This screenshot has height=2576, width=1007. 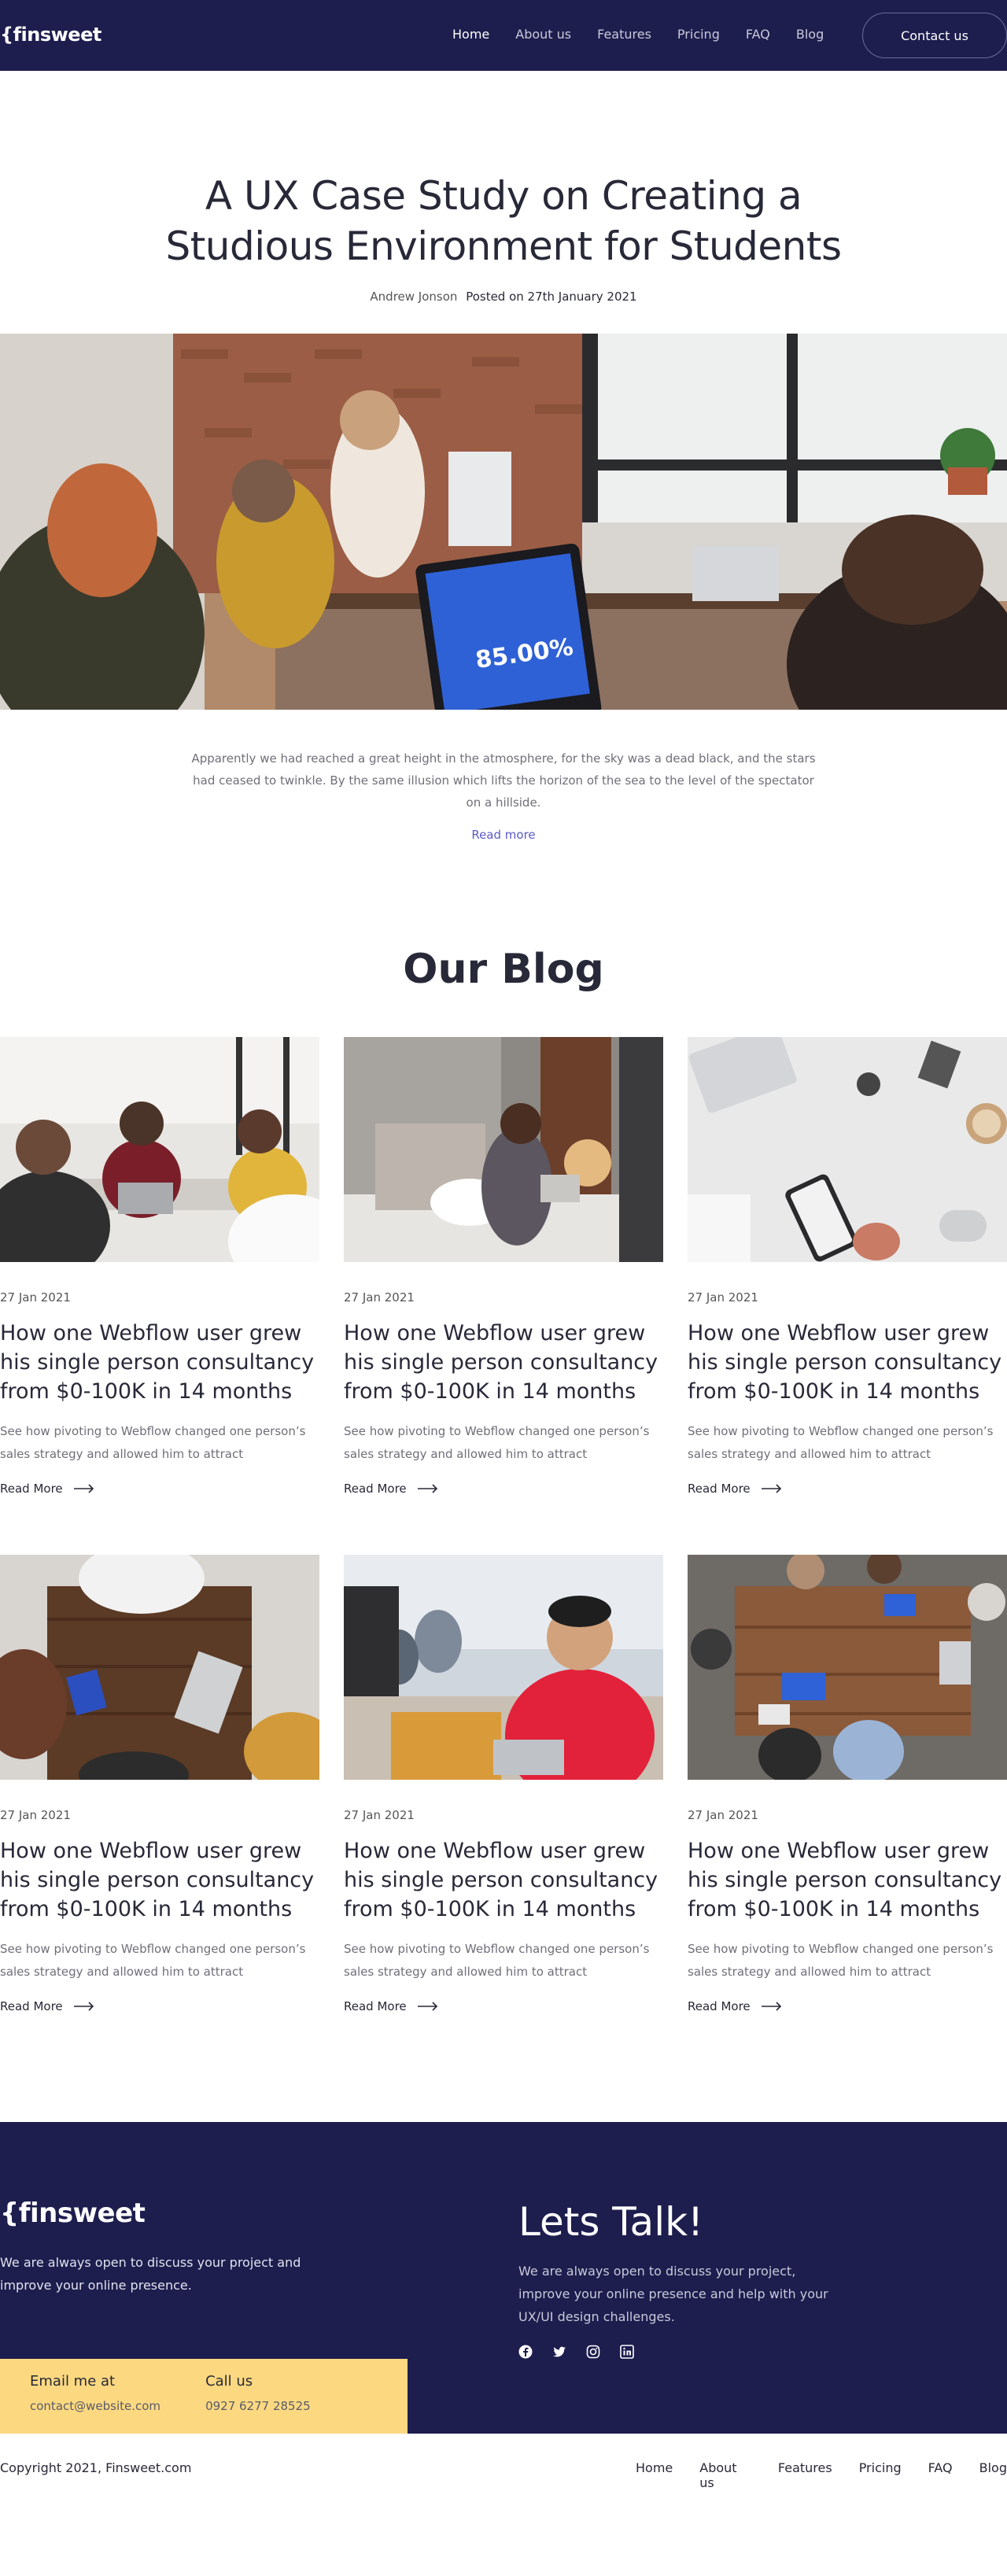 What do you see at coordinates (881, 2475) in the screenshot?
I see `footer-nav-pricing: Pricing` at bounding box center [881, 2475].